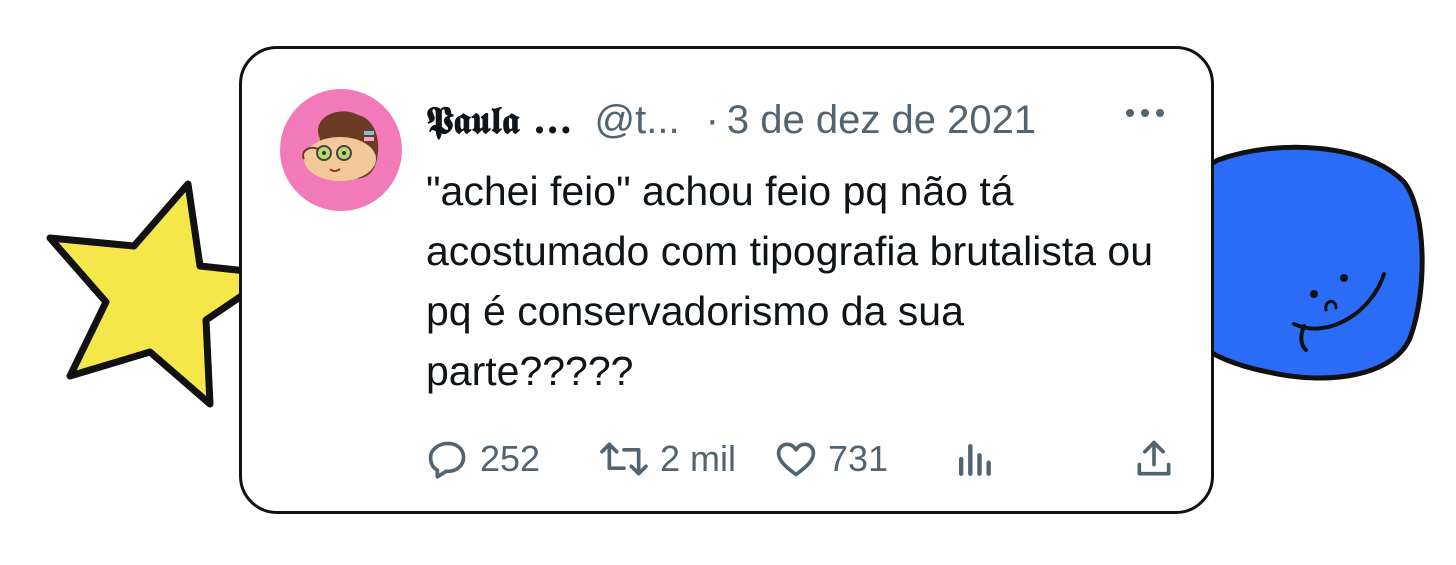 The height and width of the screenshot is (565, 1456). I want to click on analytics-icon, so click(974, 459).